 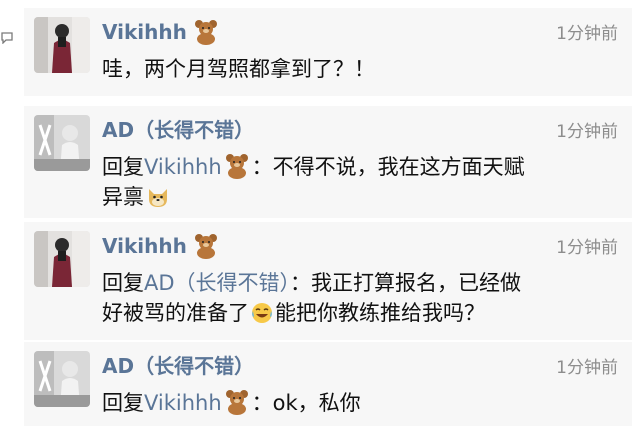 I want to click on comment-body-line1: 不得不说，我在这方面天赋, so click(x=398, y=167).